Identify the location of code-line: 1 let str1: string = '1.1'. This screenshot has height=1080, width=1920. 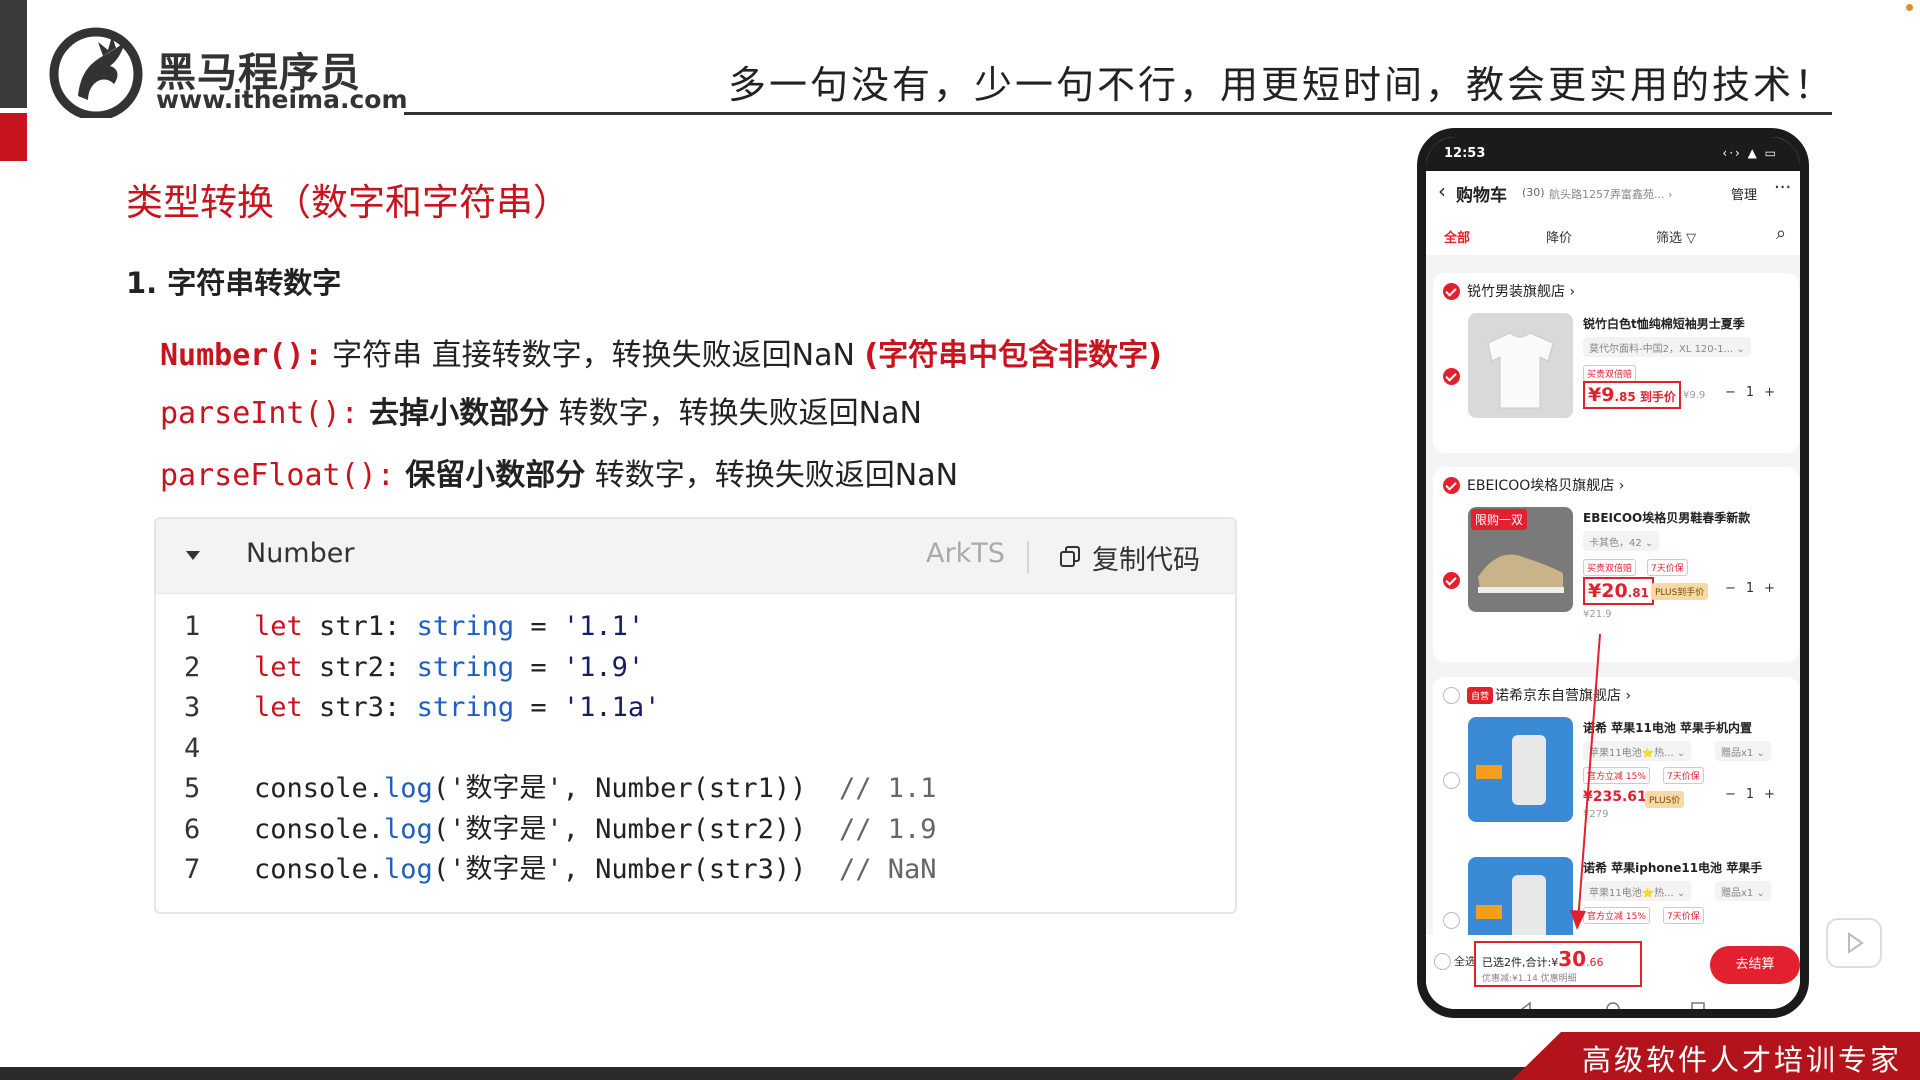
(695, 627).